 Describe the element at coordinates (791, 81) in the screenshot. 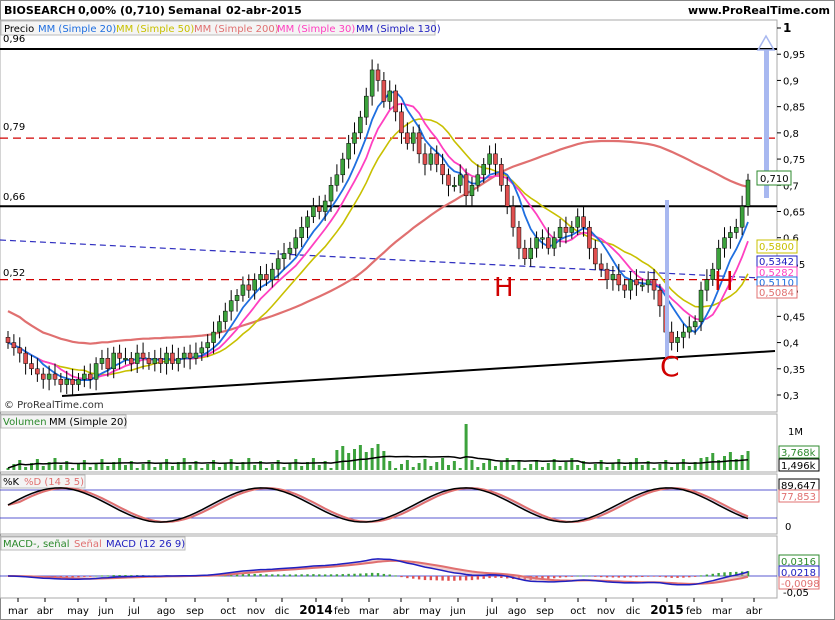

I see `y-tick-label: 0,9` at that location.